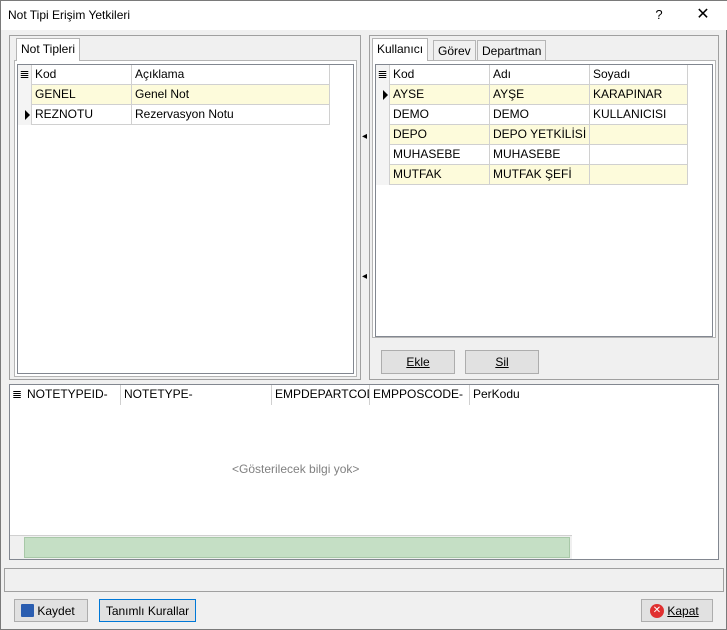 The height and width of the screenshot is (630, 727). Describe the element at coordinates (440, 95) in the screenshot. I see `cell-kod: AYSE` at that location.